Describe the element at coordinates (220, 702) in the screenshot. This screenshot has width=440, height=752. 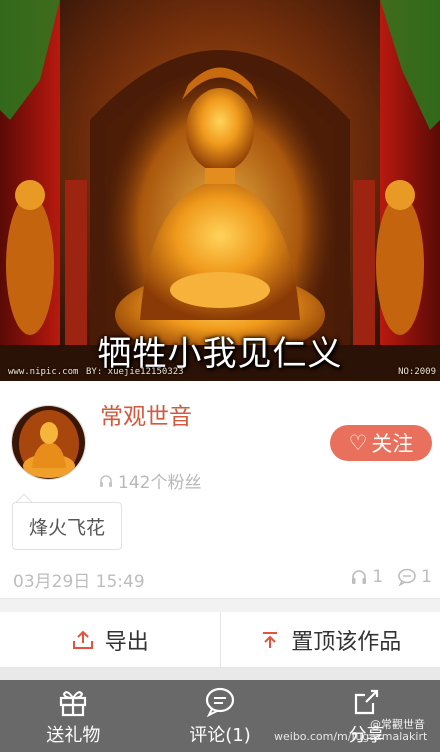
I see `comment-icon` at that location.